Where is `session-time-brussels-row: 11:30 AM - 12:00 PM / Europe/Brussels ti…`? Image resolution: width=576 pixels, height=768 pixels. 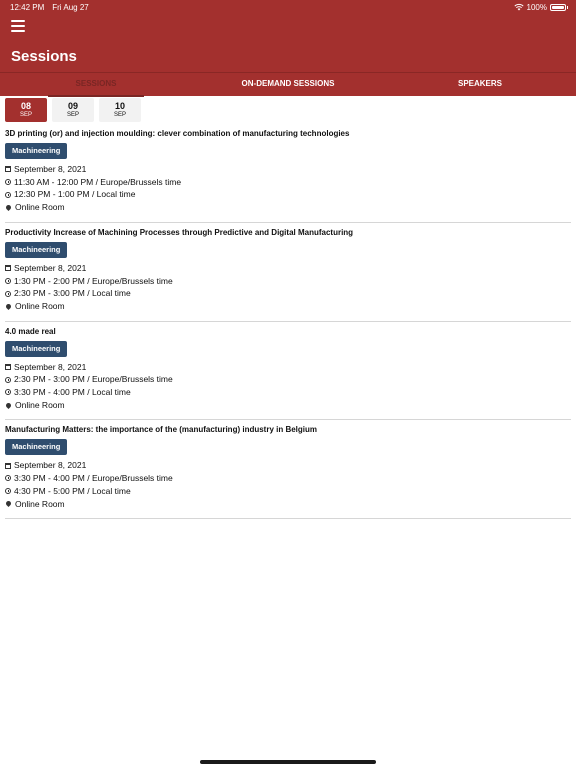 session-time-brussels-row: 11:30 AM - 12:00 PM / Europe/Brussels ti… is located at coordinates (288, 182).